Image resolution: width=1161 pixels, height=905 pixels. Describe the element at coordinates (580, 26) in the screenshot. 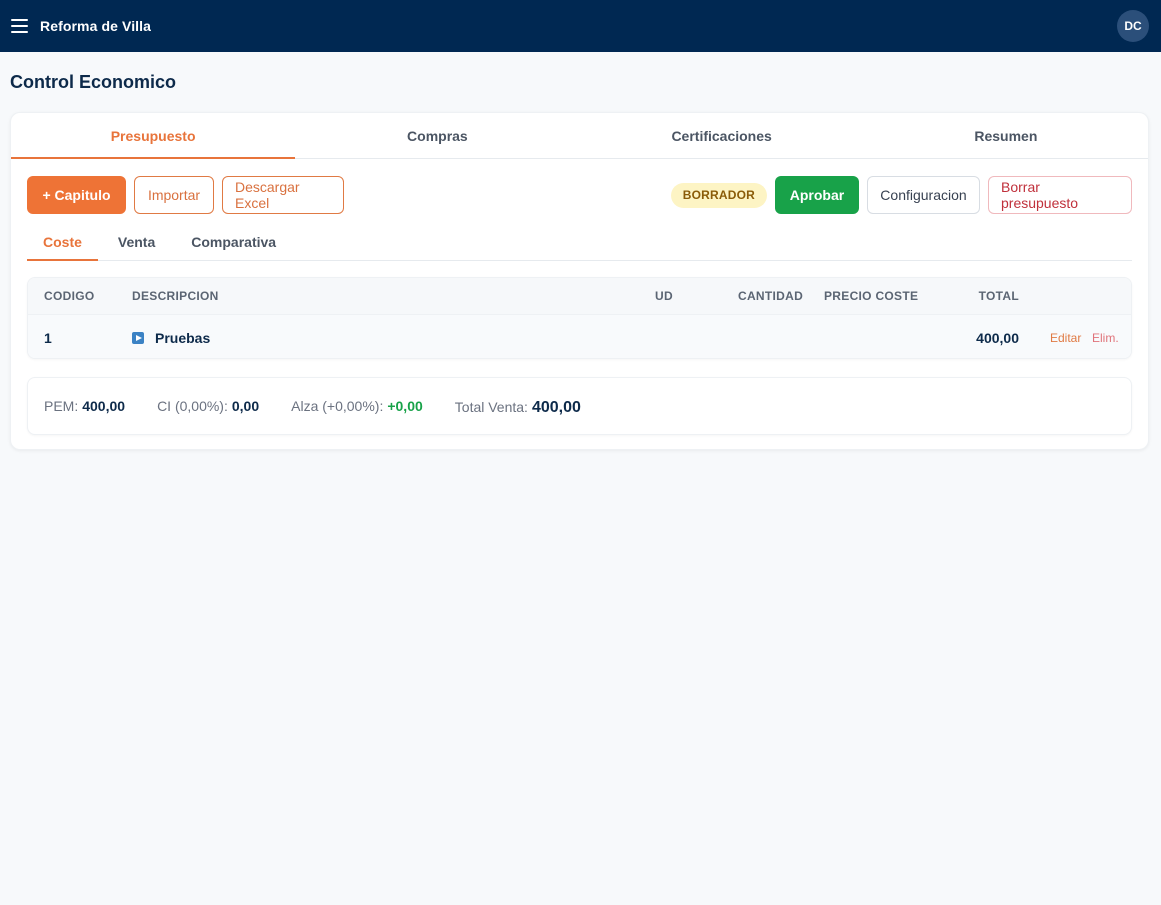

I see `top-bar: Reforma de Villa DC` at that location.